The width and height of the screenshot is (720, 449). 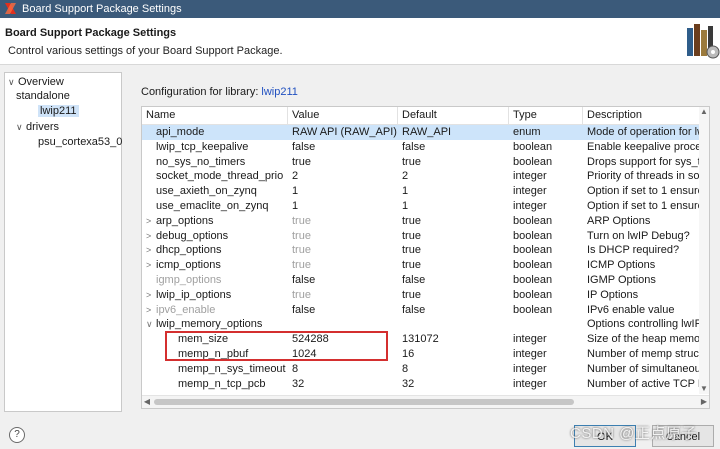 What do you see at coordinates (215, 191) in the screenshot?
I see `cell-name: use_axieth_on_zynq` at bounding box center [215, 191].